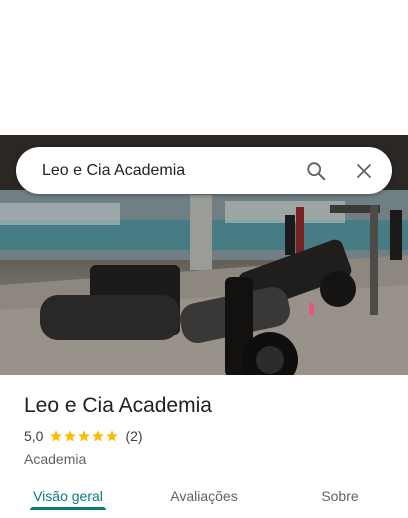  I want to click on place-tabs: Visão geral Avaliações Sobre, so click(204, 492).